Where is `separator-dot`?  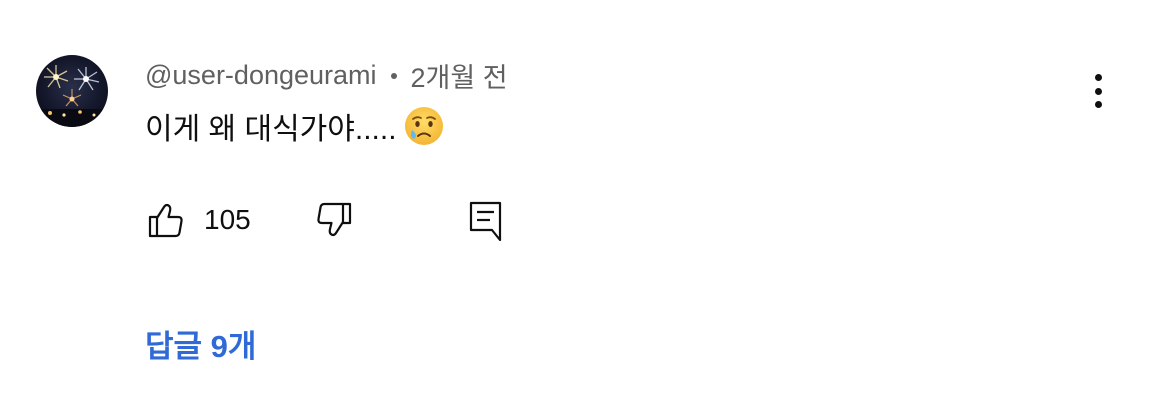 separator-dot is located at coordinates (393, 76).